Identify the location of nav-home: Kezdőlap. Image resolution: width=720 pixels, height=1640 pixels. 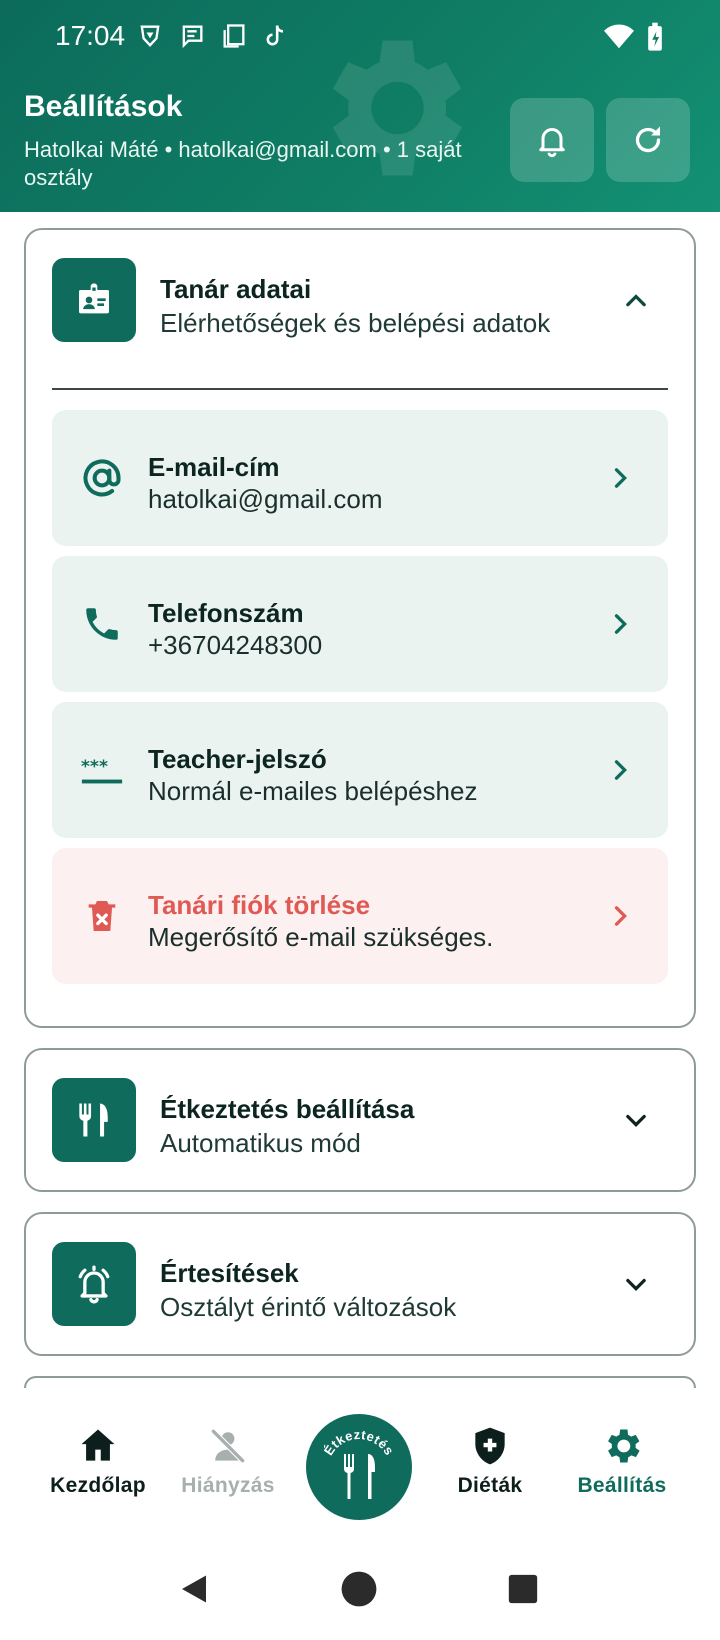
(98, 1461).